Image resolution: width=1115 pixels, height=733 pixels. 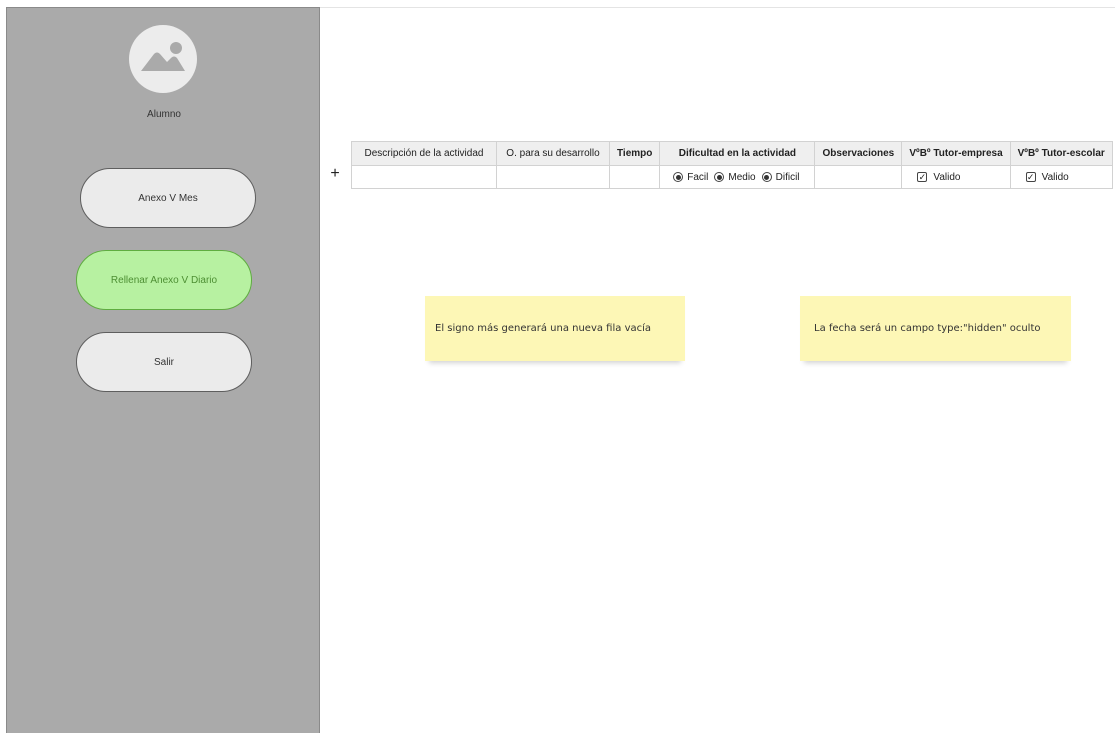 I want to click on header-tutor-escolar: VºBº Tutor-escolar, so click(x=1061, y=153).